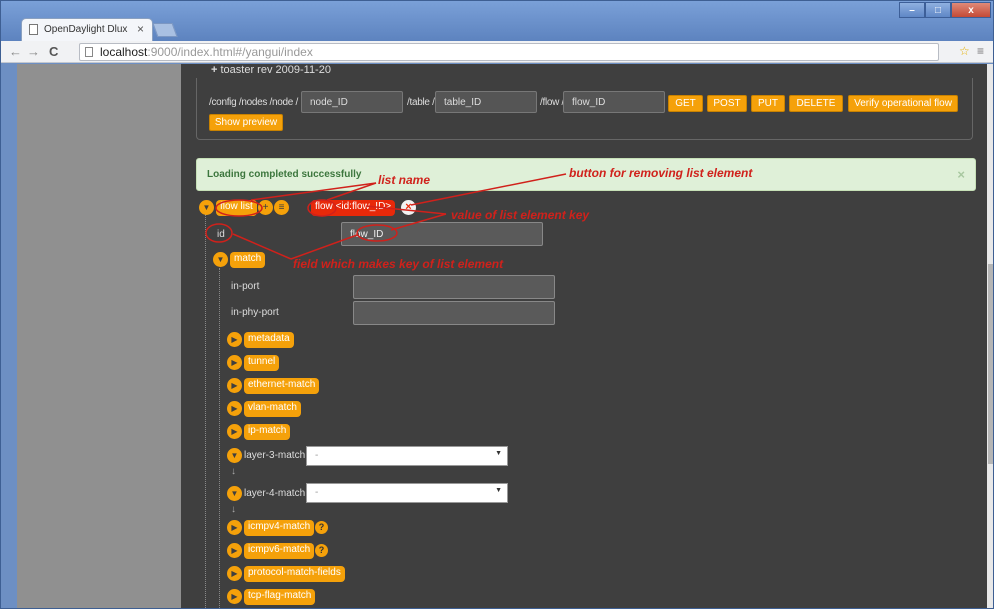 The height and width of the screenshot is (609, 994). I want to click on forward-icon: →, so click(33, 51).